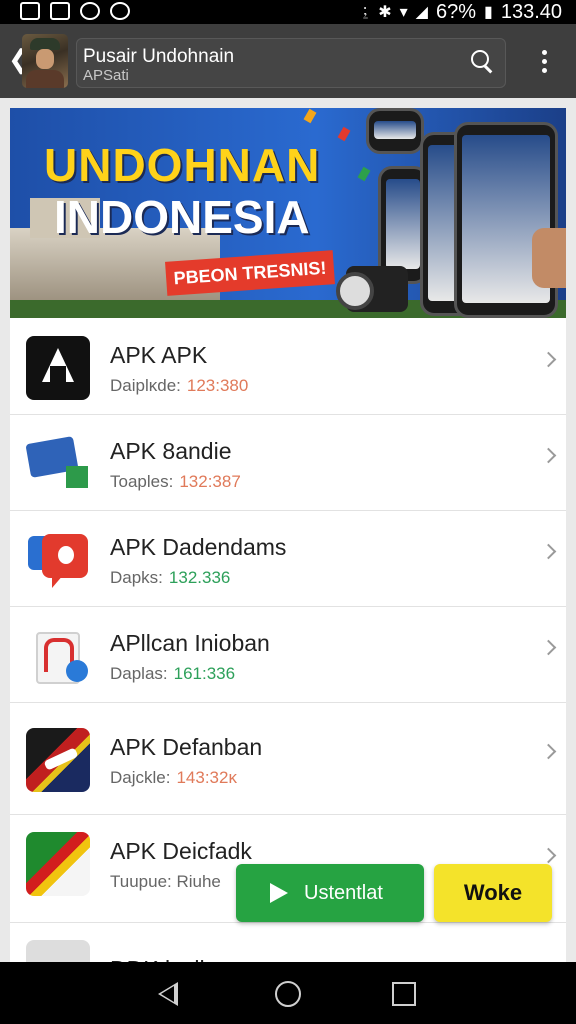  I want to click on chat-bubble-icon, so click(58, 560).